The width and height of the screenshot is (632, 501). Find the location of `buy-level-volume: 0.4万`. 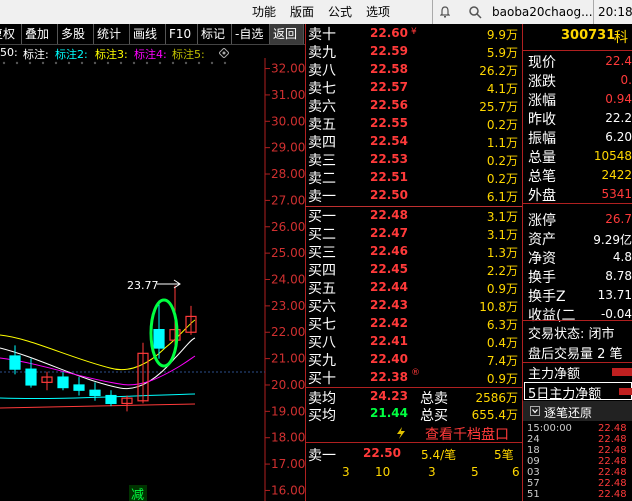

buy-level-volume: 0.4万 is located at coordinates (502, 343).